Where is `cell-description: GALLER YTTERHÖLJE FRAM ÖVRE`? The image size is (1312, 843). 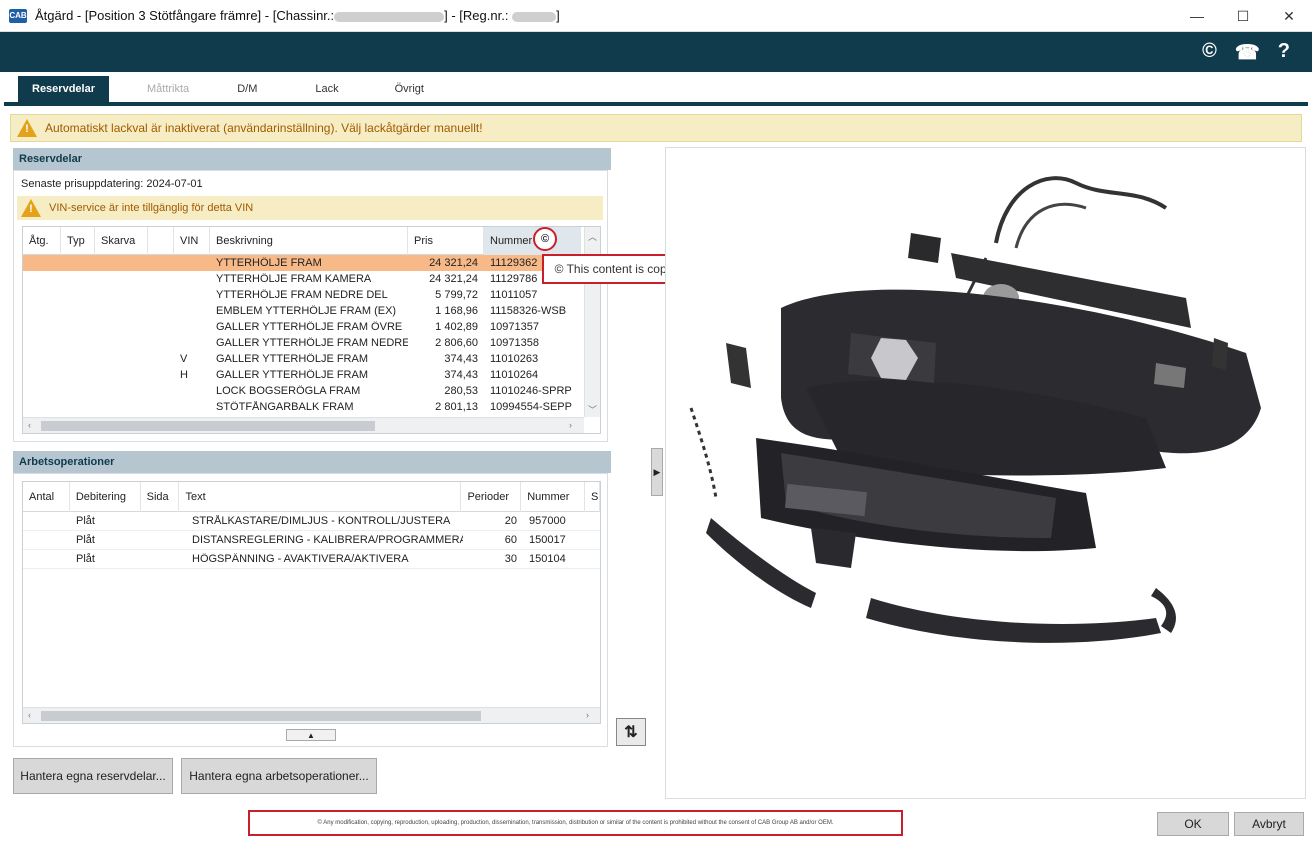 cell-description: GALLER YTTERHÖLJE FRAM ÖVRE is located at coordinates (309, 327).